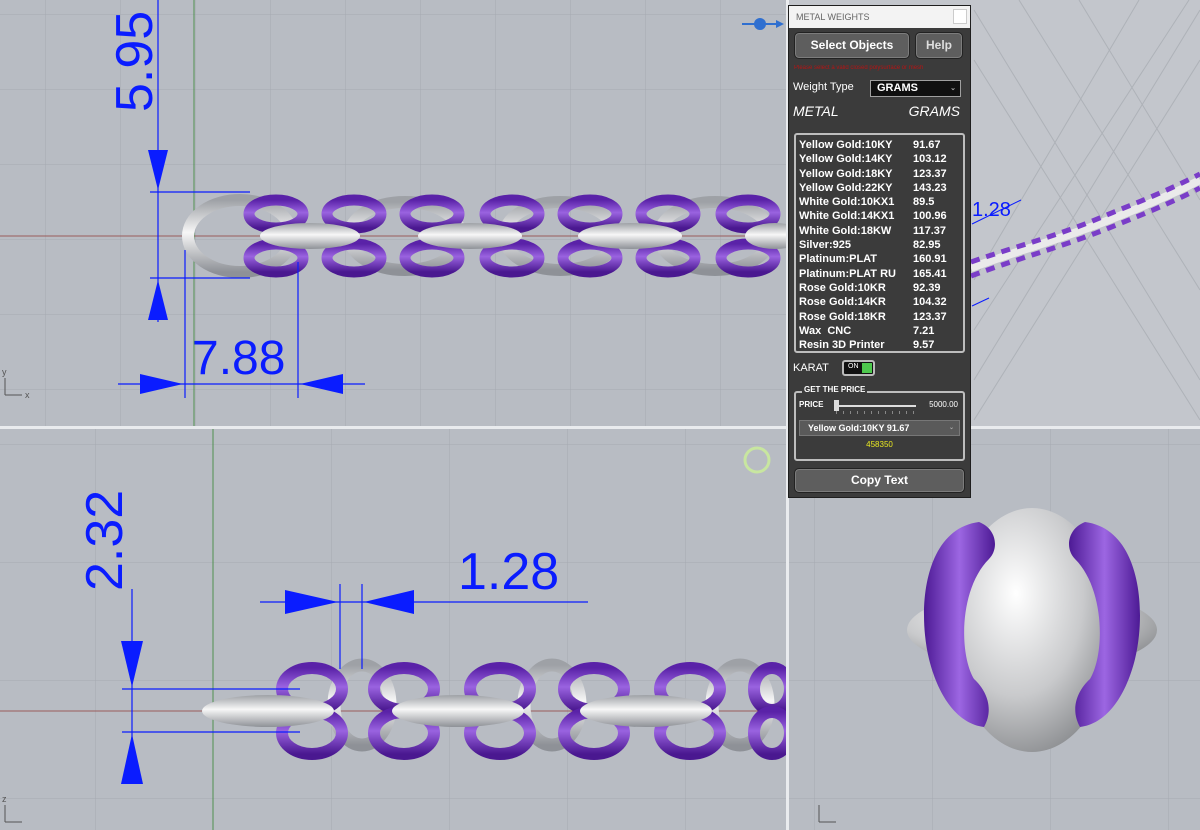 This screenshot has width=1200, height=830. What do you see at coordinates (823, 87) in the screenshot?
I see `weight-type-label: Weight Type` at bounding box center [823, 87].